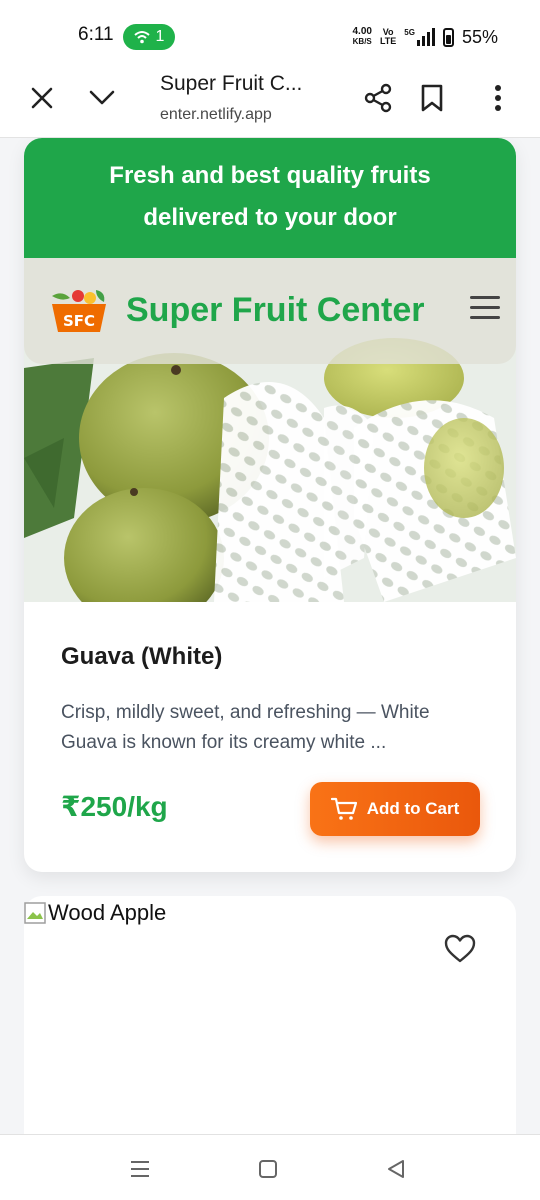  I want to click on logo-text: SFC, so click(79, 321).